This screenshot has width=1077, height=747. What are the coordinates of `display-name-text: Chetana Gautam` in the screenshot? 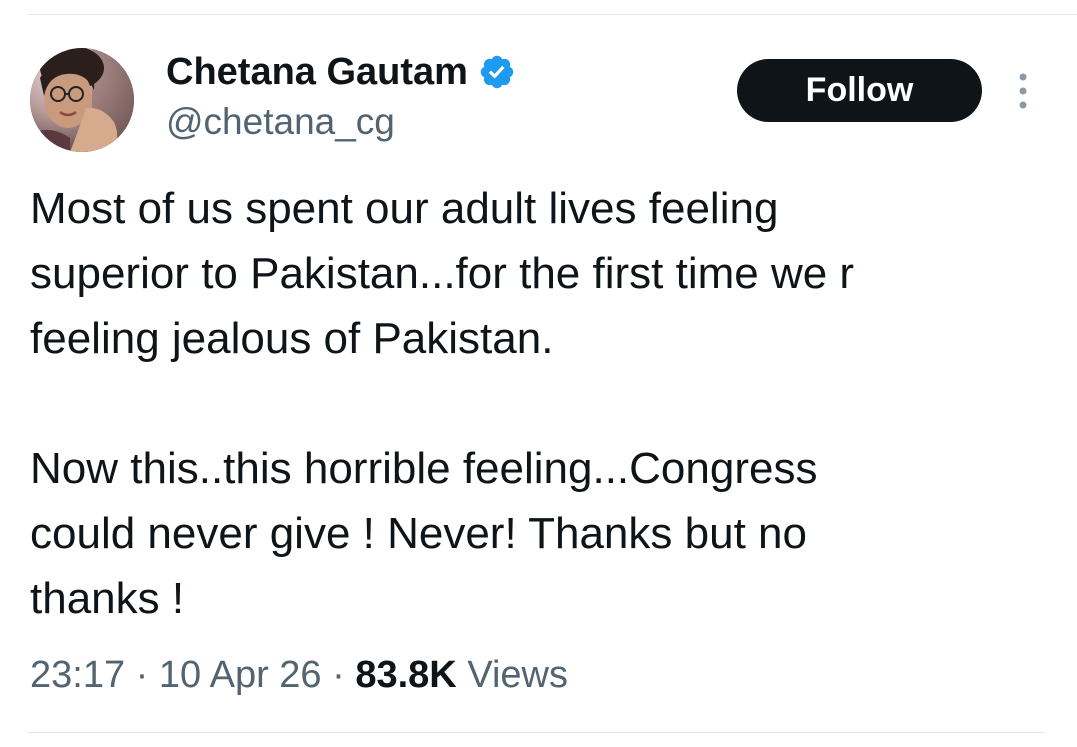 It's located at (317, 72).